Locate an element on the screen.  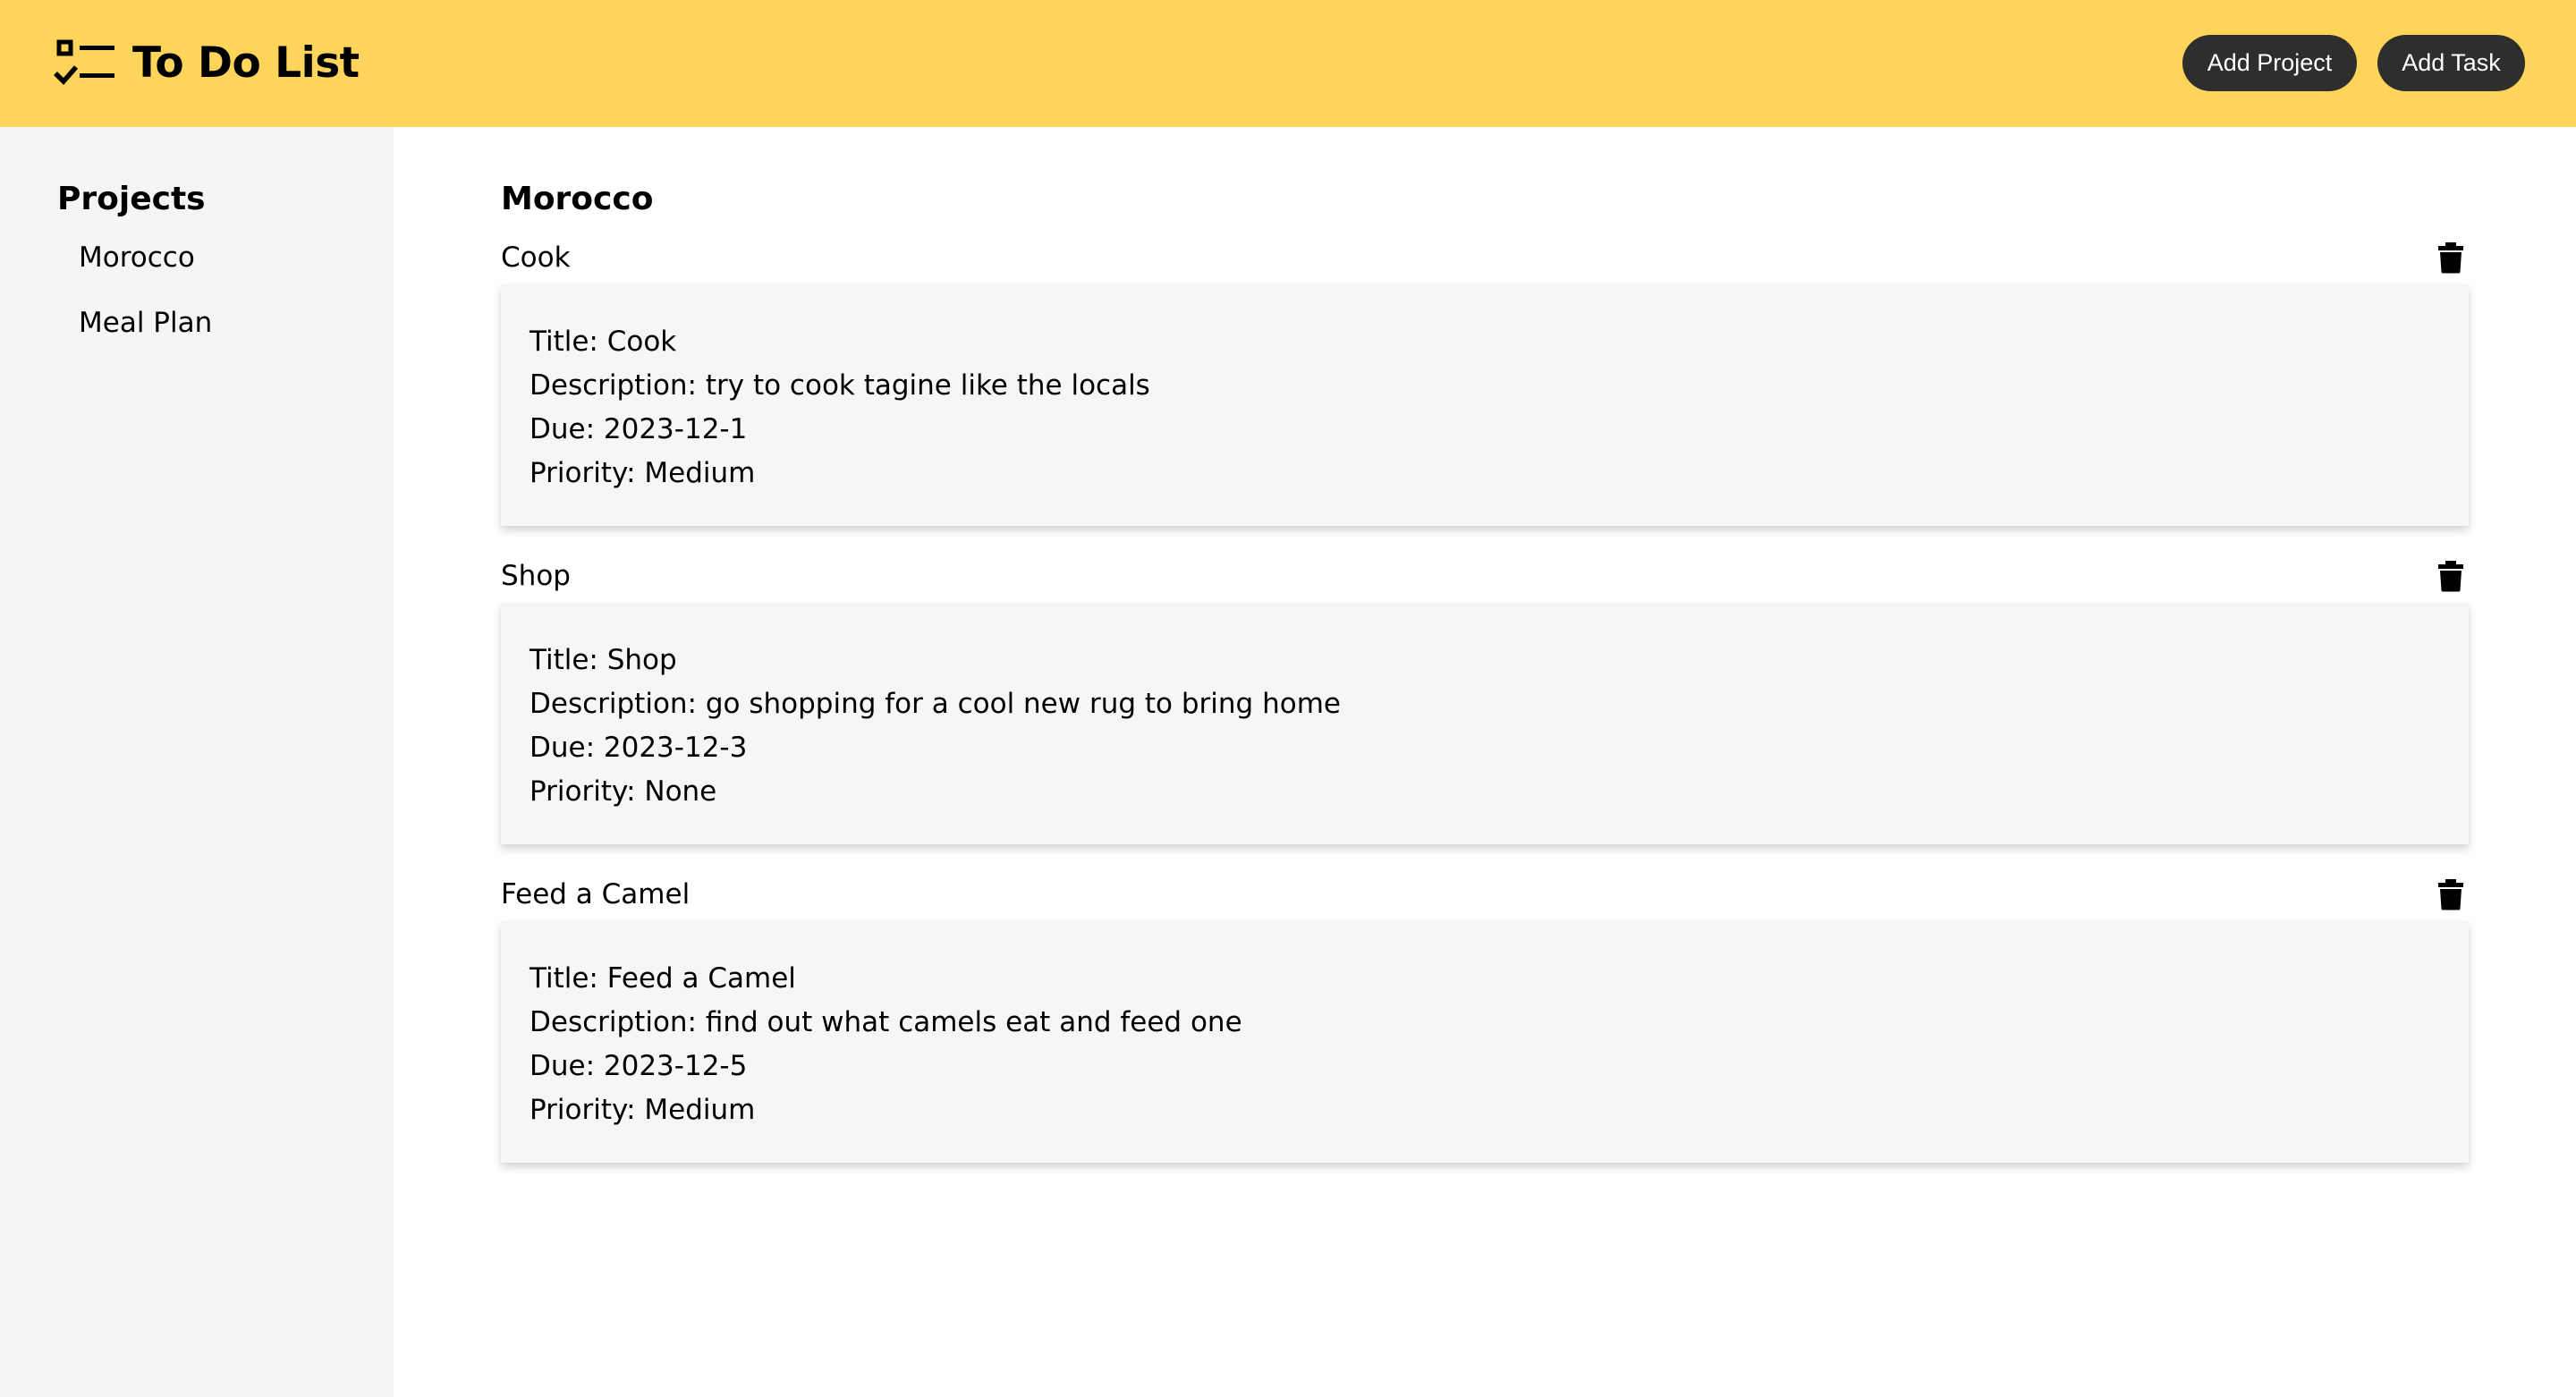
sidebar-heading: Projects is located at coordinates (131, 199).